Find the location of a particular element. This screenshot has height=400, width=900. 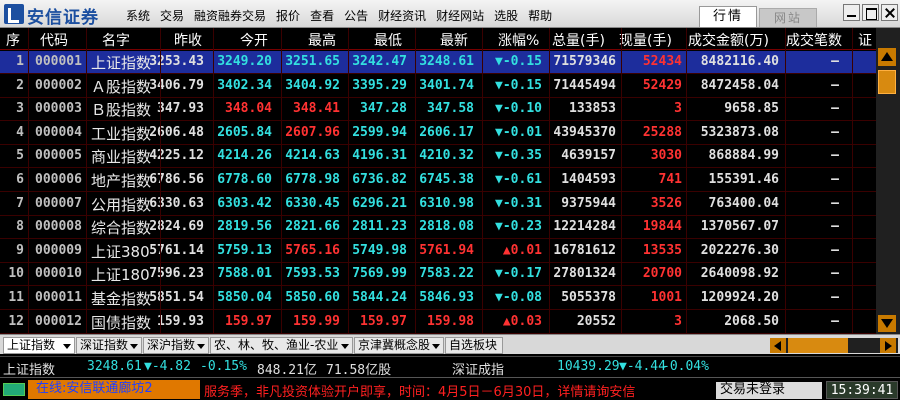

news-ticker: 服务季，非凡投资体验开户即享，时间：4月5日－6月30日，详情请询安信 is located at coordinates (459, 390).